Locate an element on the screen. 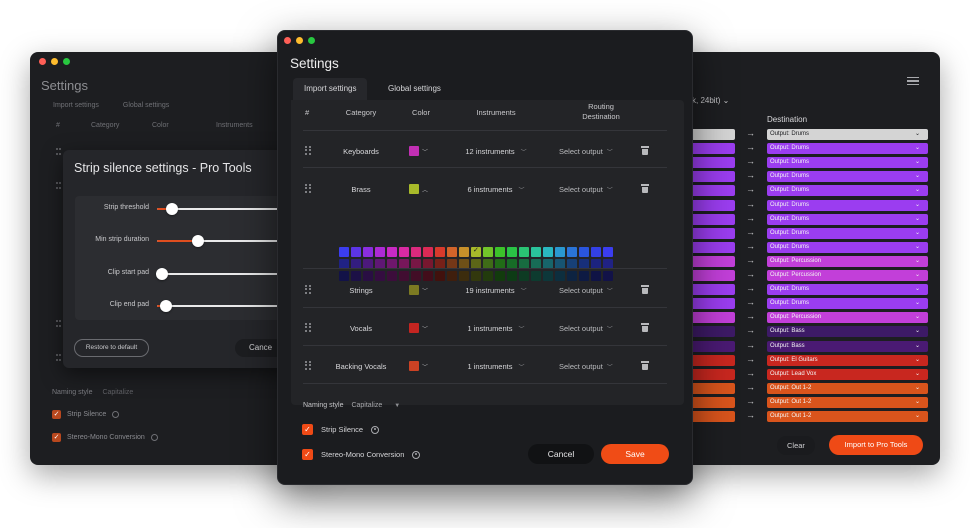 The height and width of the screenshot is (528, 970). chevron-down-icon: ▼ is located at coordinates (397, 406).